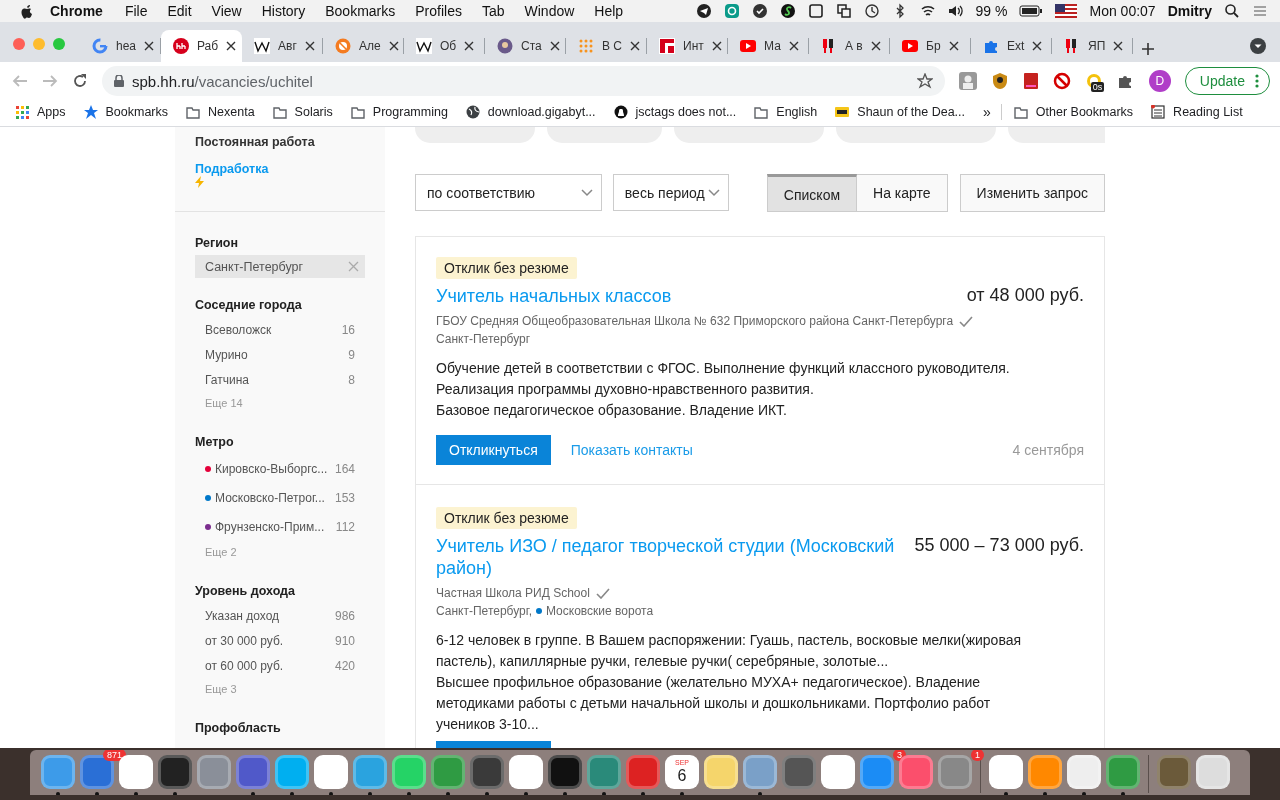  I want to click on browser-tab: Ма, so click(768, 46).